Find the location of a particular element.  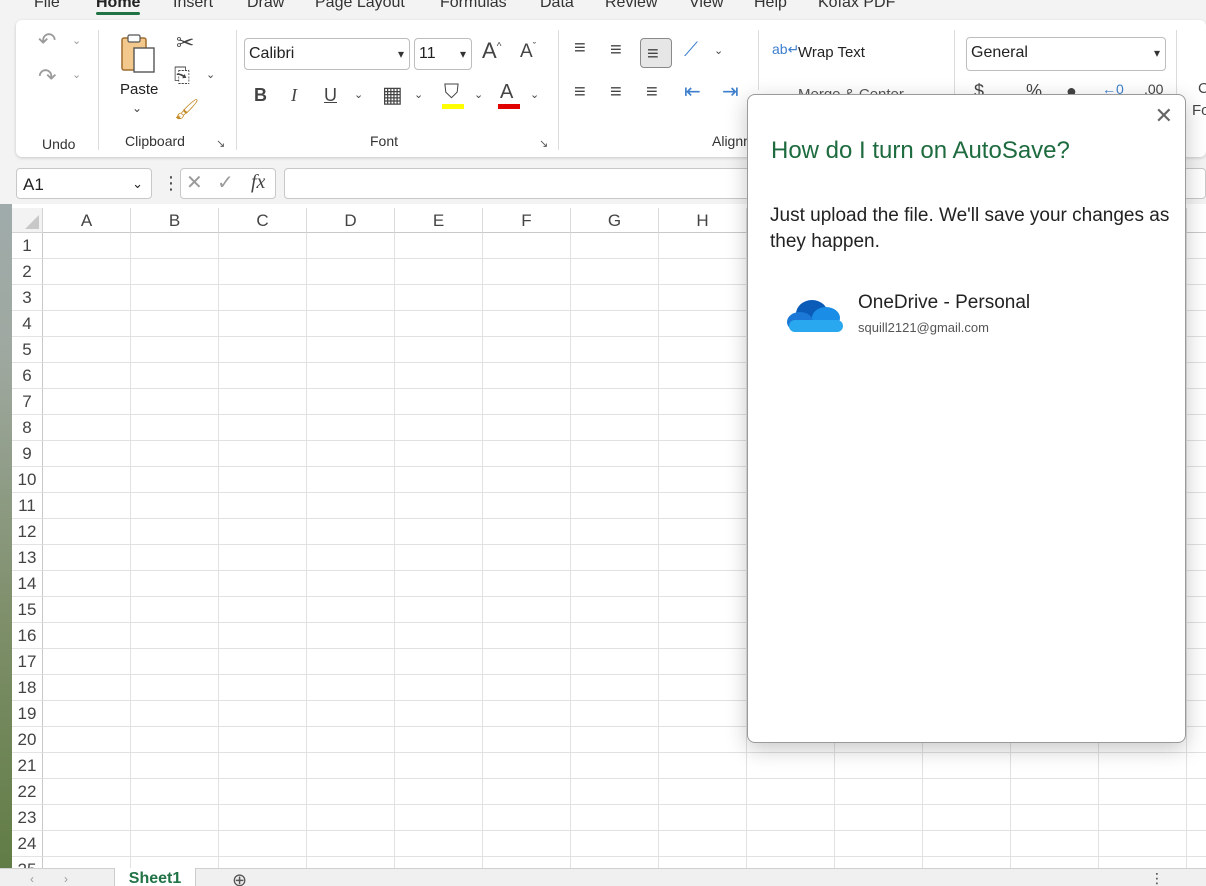

row-header: 9 is located at coordinates (27, 454).